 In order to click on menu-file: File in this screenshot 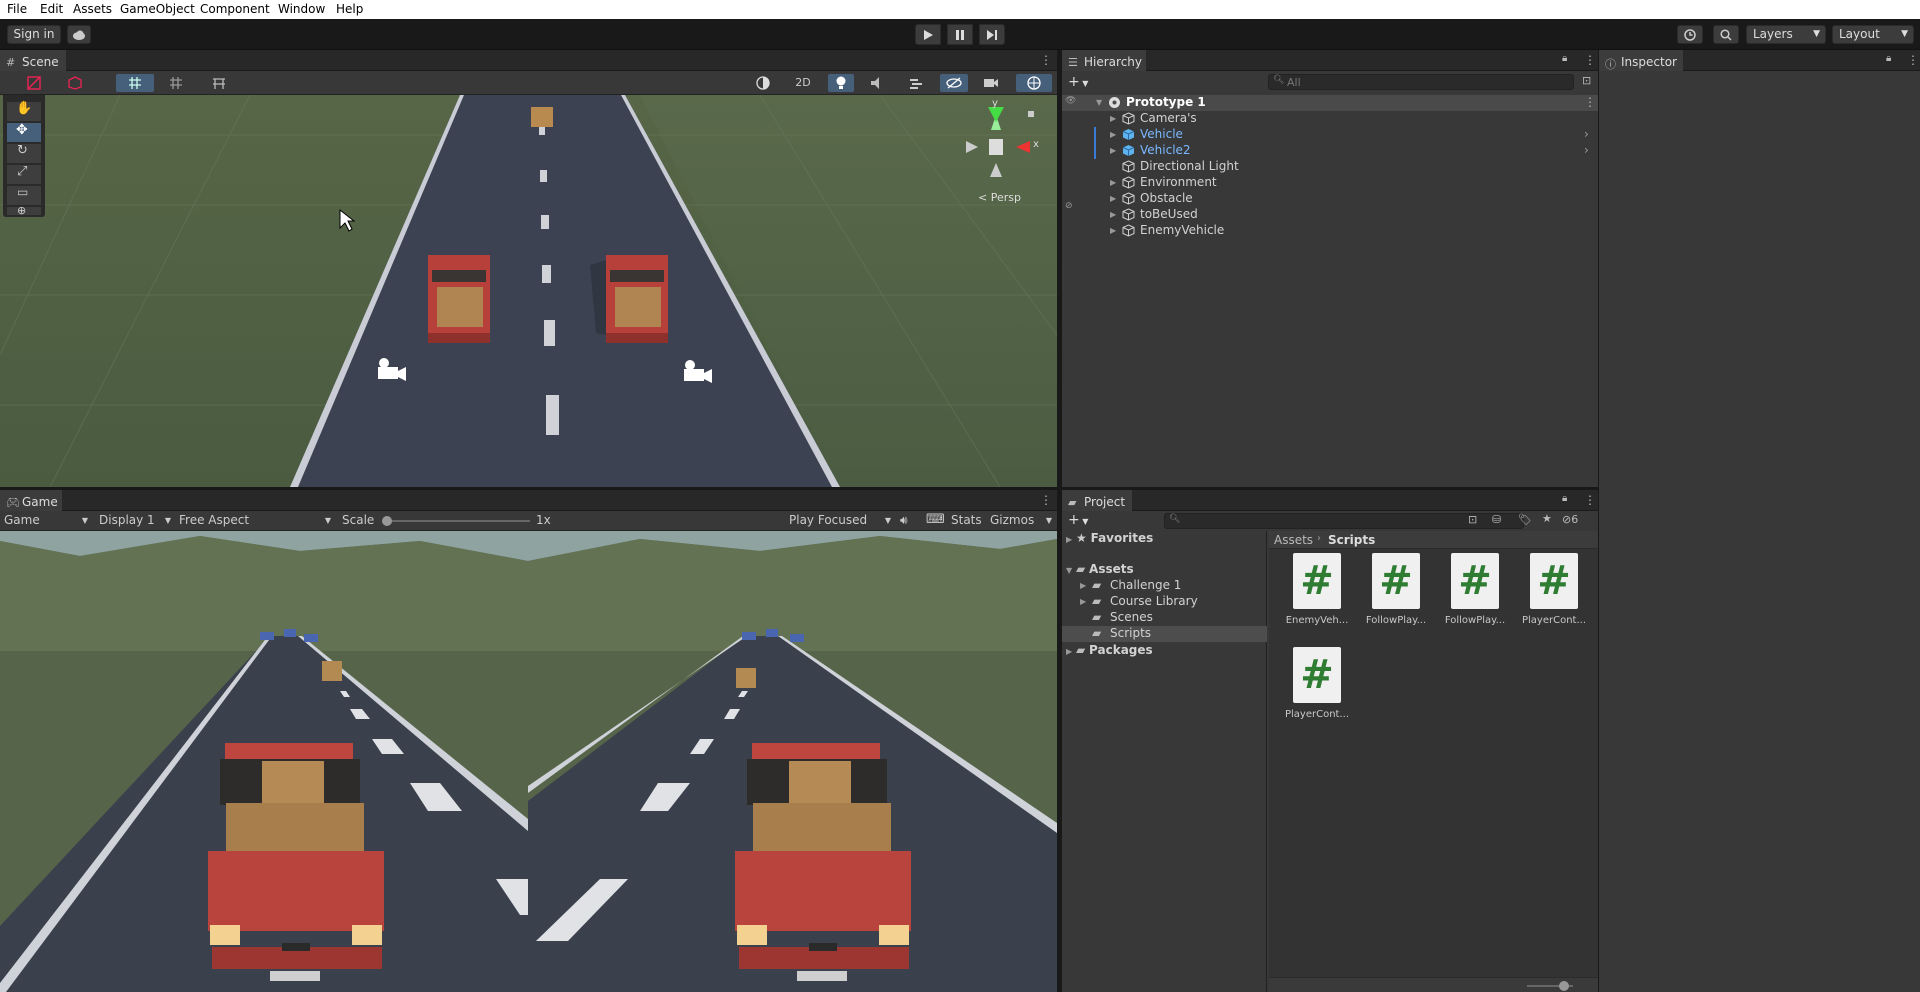, I will do `click(17, 9)`.